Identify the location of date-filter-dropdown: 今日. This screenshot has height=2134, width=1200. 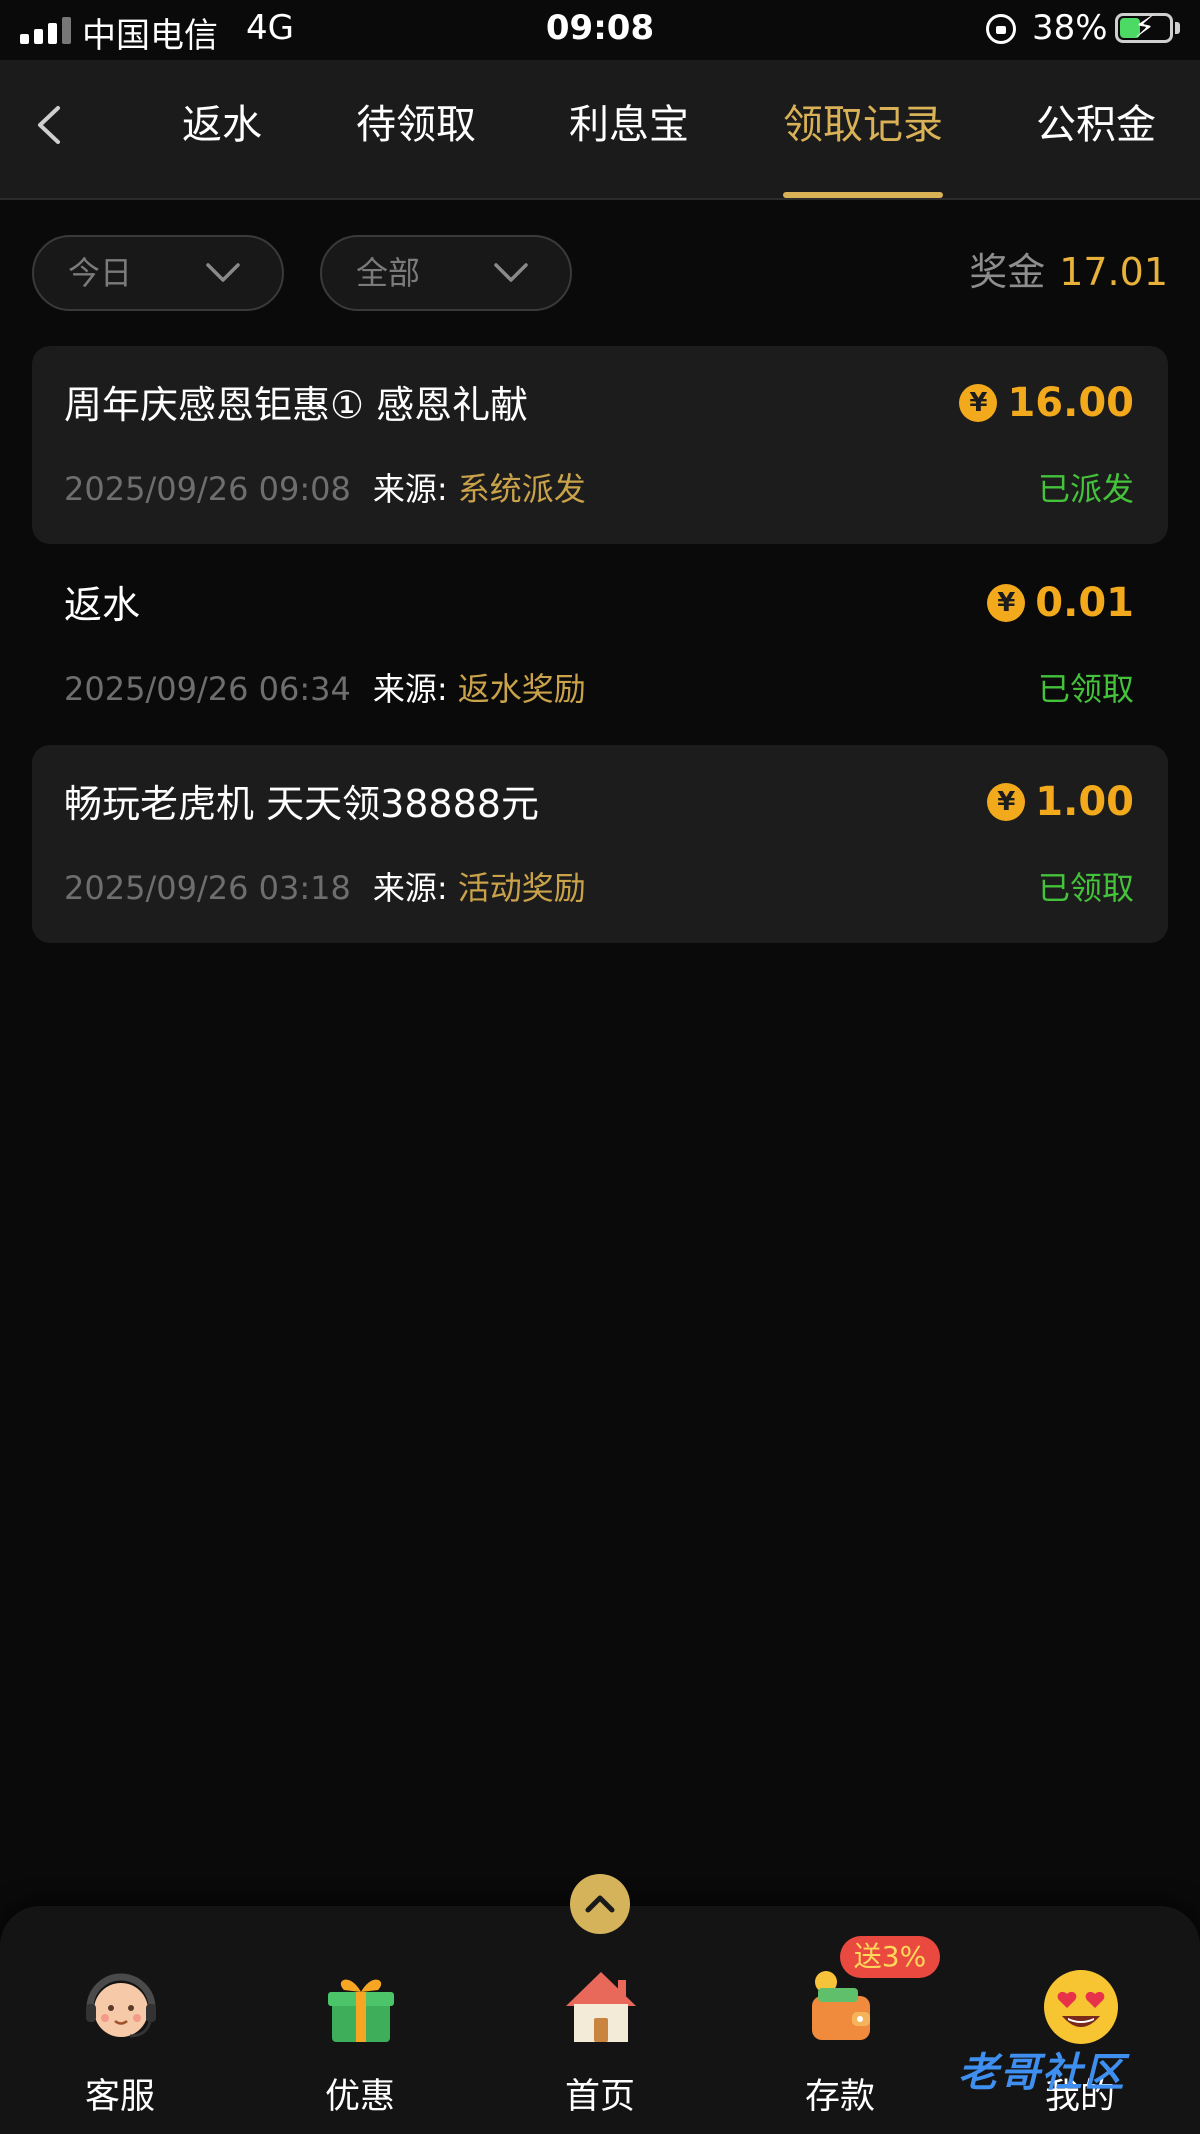
(158, 273).